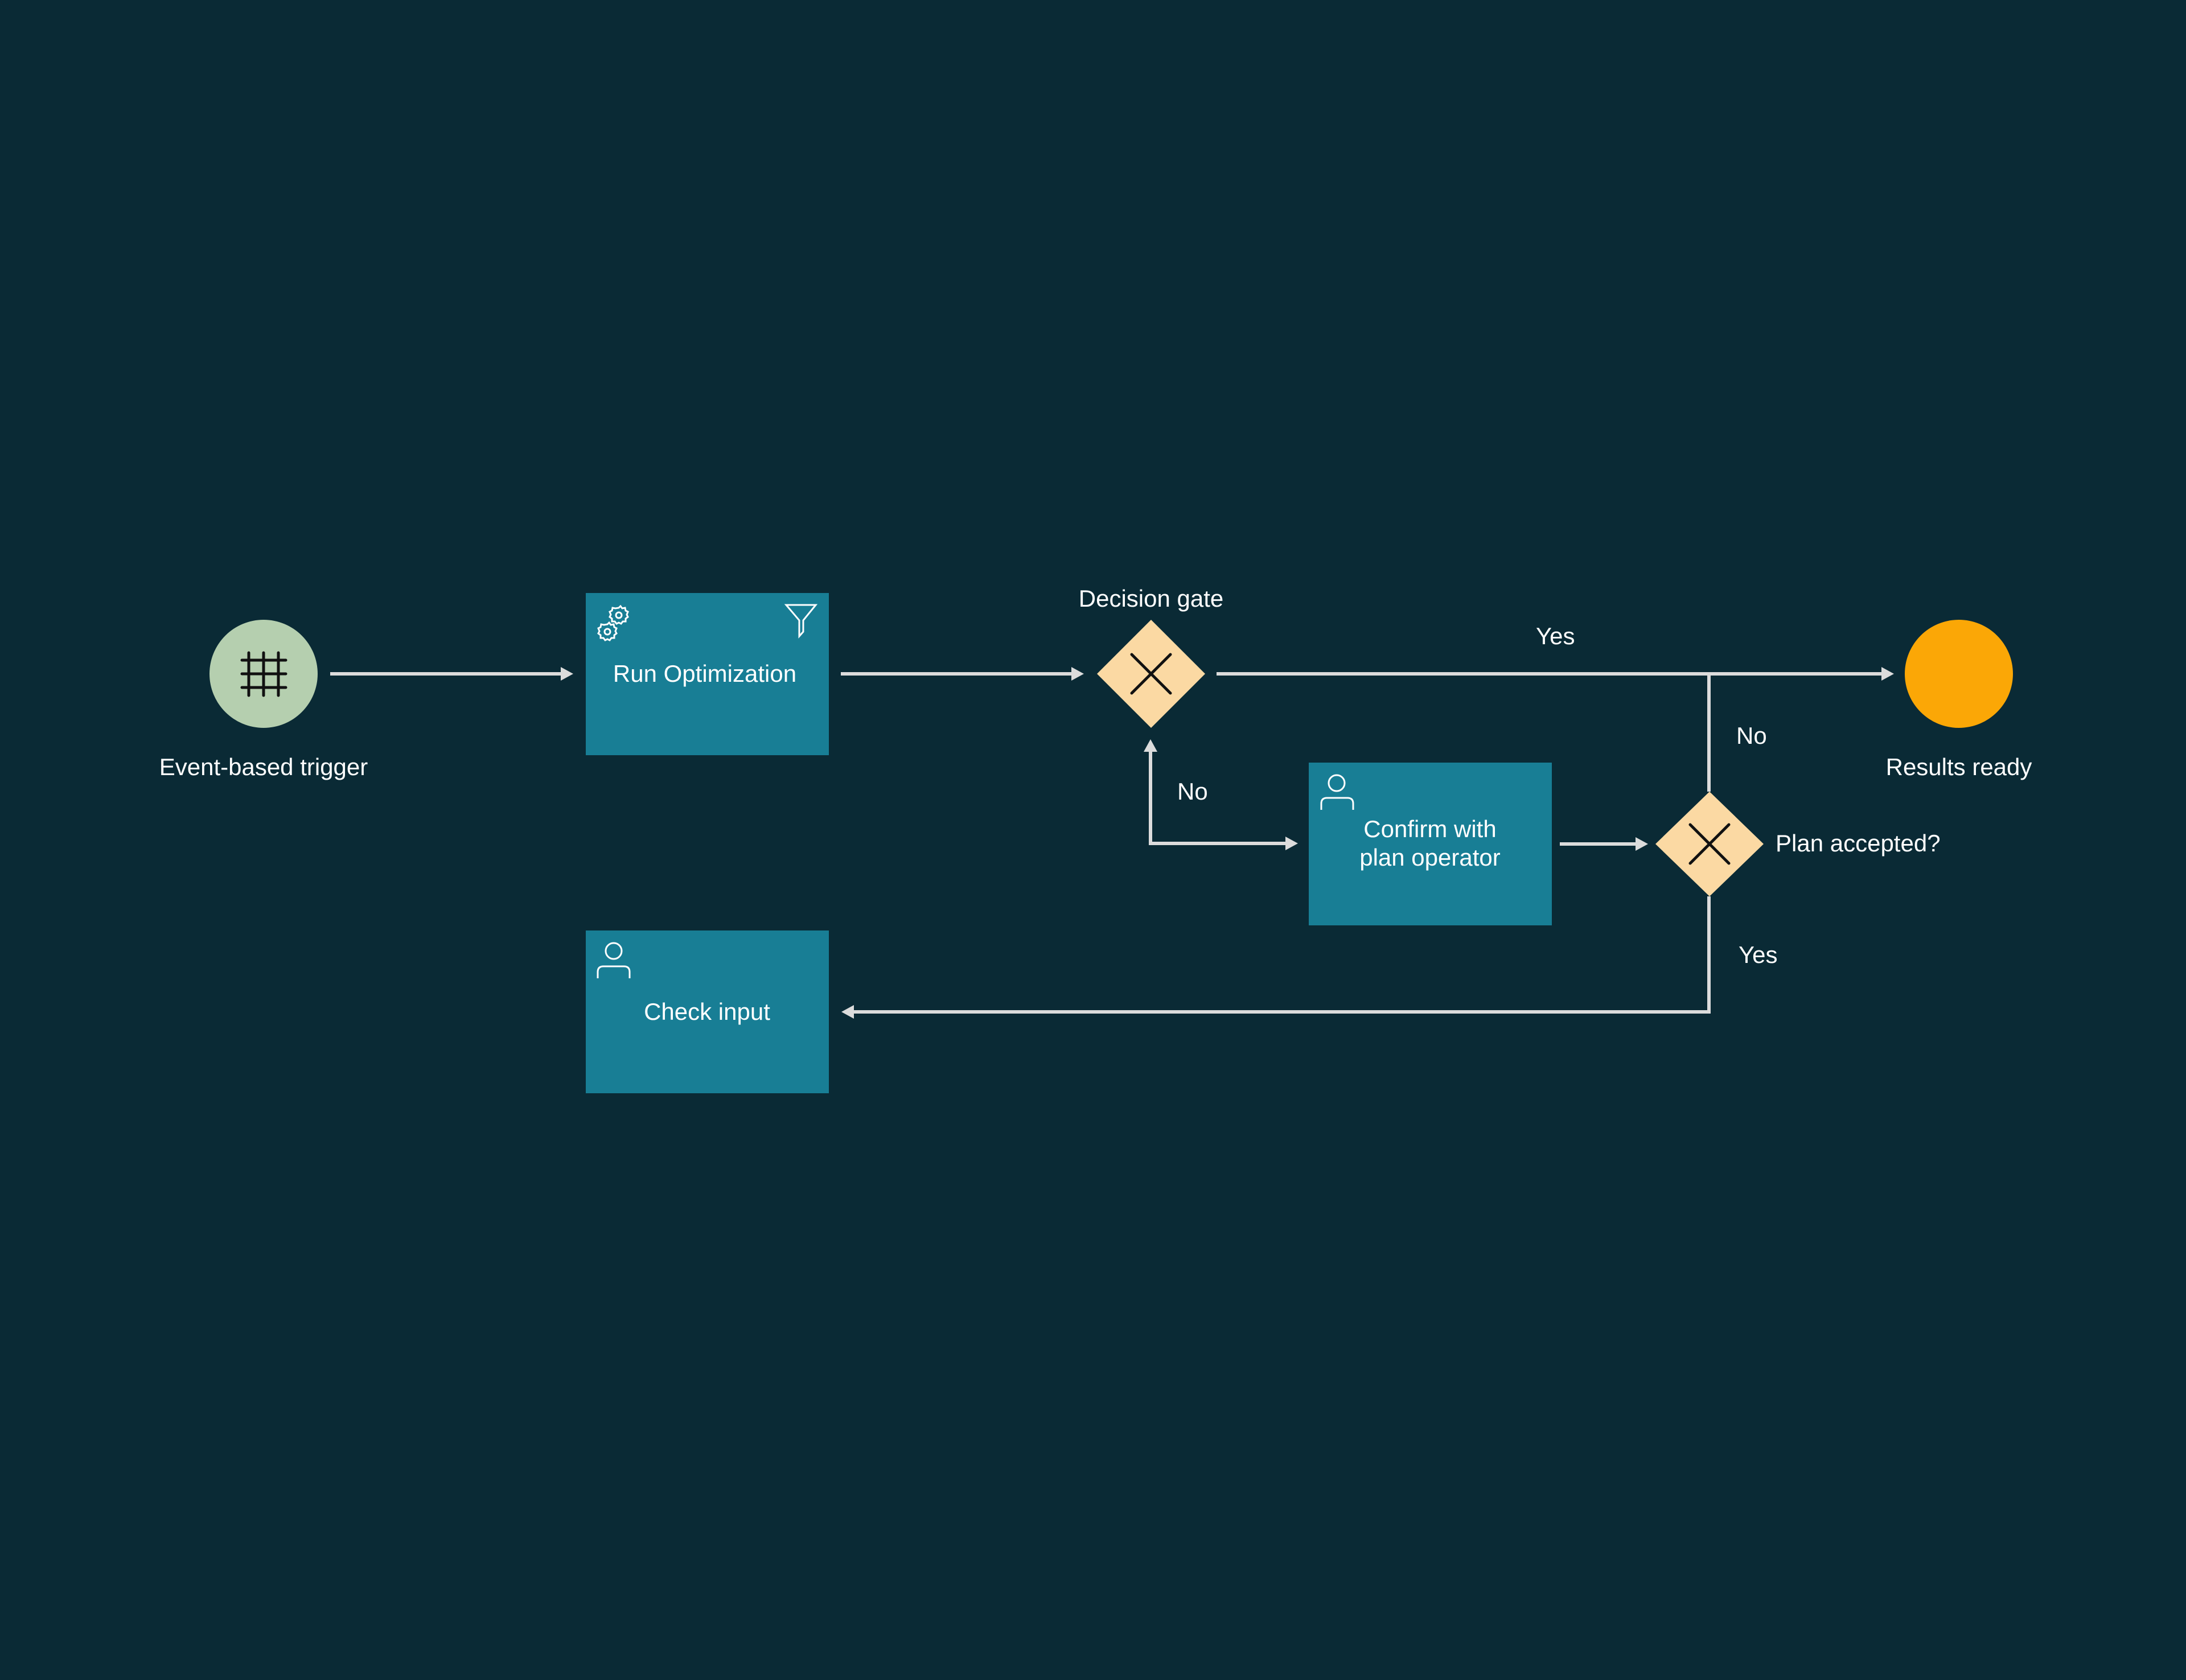 This screenshot has width=2186, height=1680. Describe the element at coordinates (1758, 954) in the screenshot. I see `flow-label-plan-yes: Yes` at that location.